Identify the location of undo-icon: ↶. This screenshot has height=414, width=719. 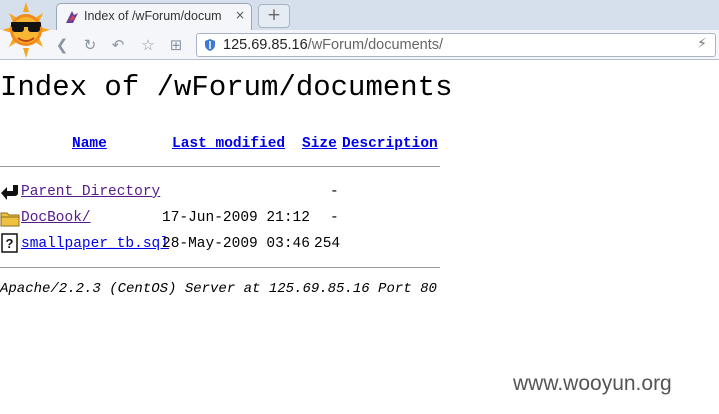
(118, 45).